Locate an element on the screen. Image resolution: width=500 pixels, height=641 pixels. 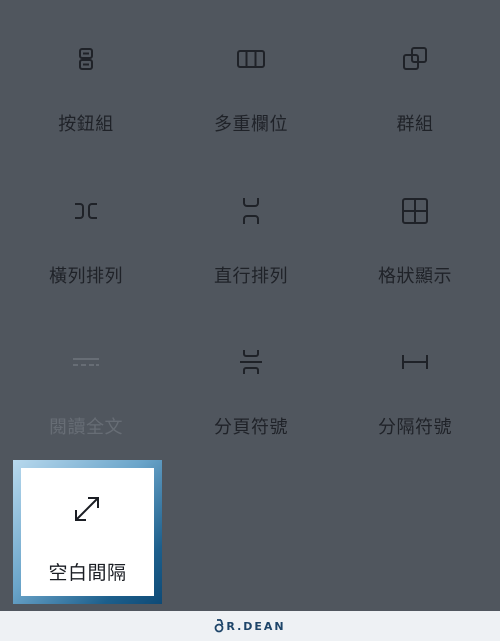
footer-bar: R.DEAN is located at coordinates (250, 626).